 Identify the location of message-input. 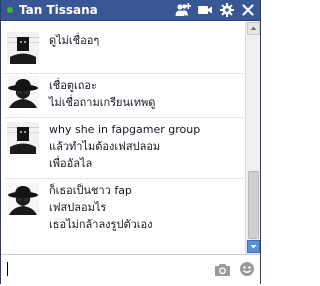
(107, 270).